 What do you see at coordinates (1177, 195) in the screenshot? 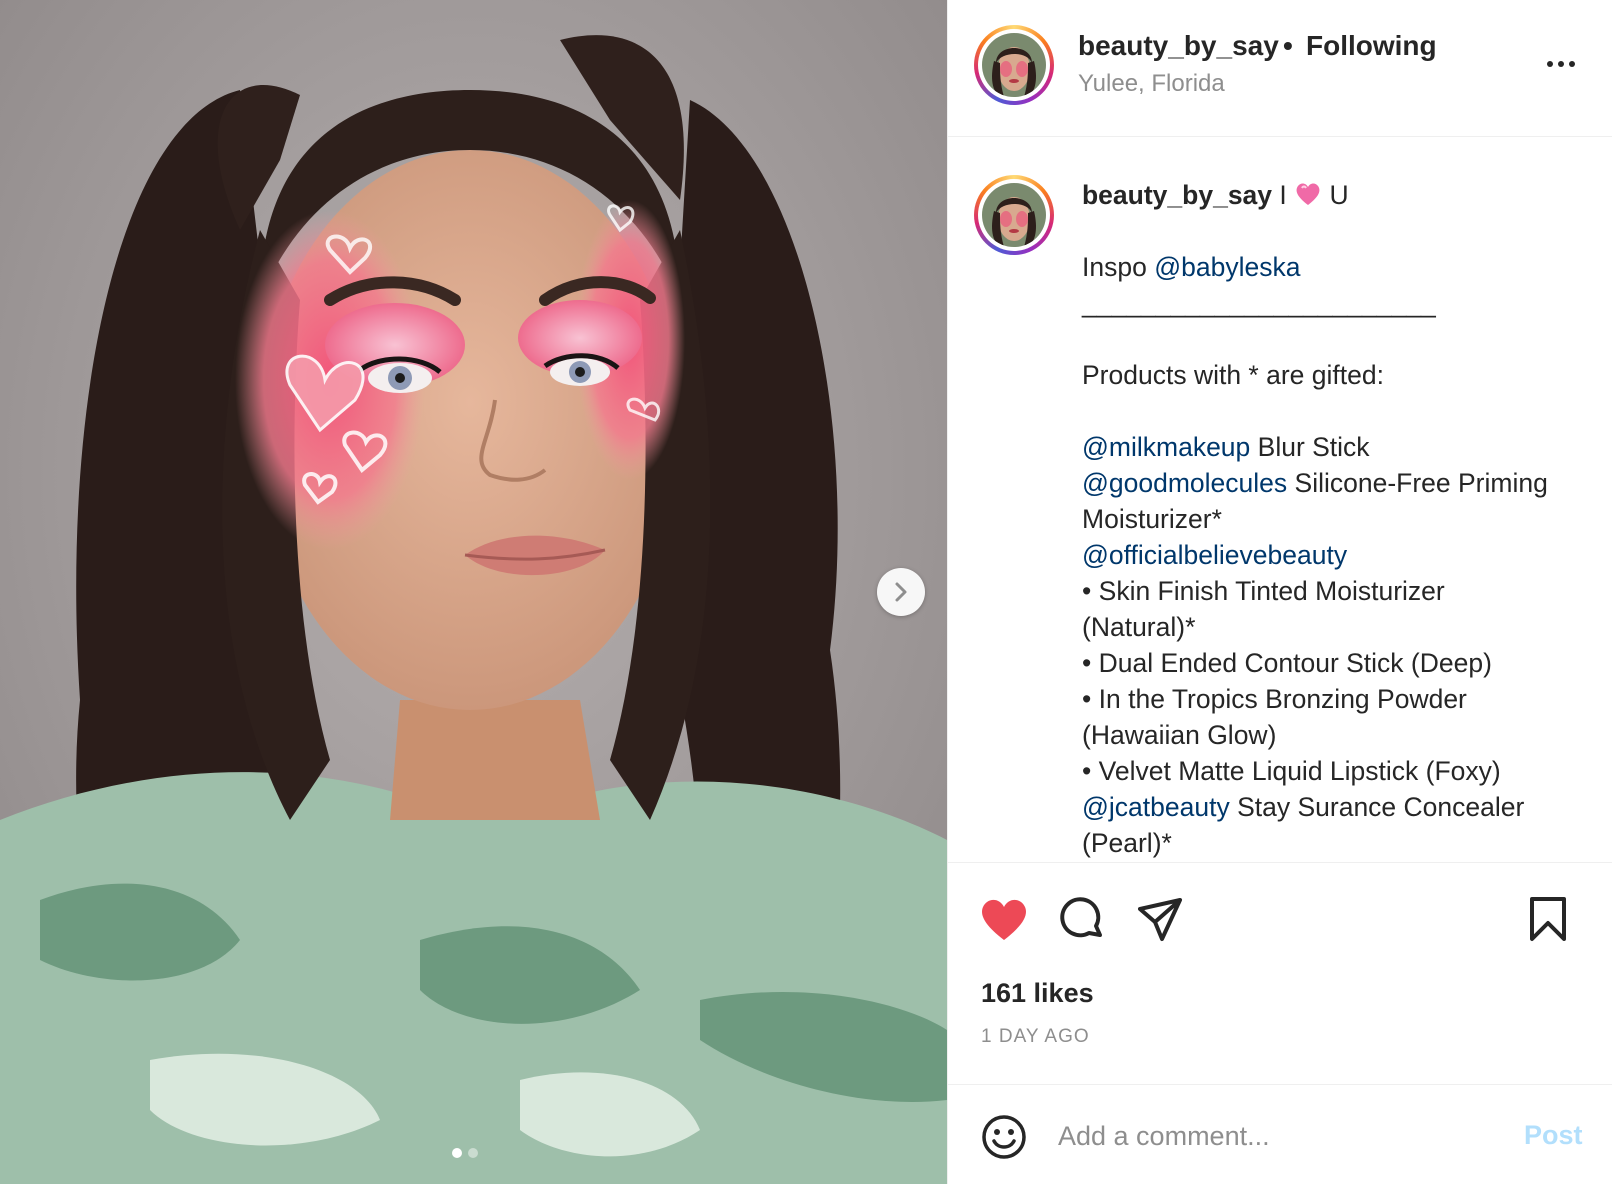
I see `caption-username: beauty_by_say` at bounding box center [1177, 195].